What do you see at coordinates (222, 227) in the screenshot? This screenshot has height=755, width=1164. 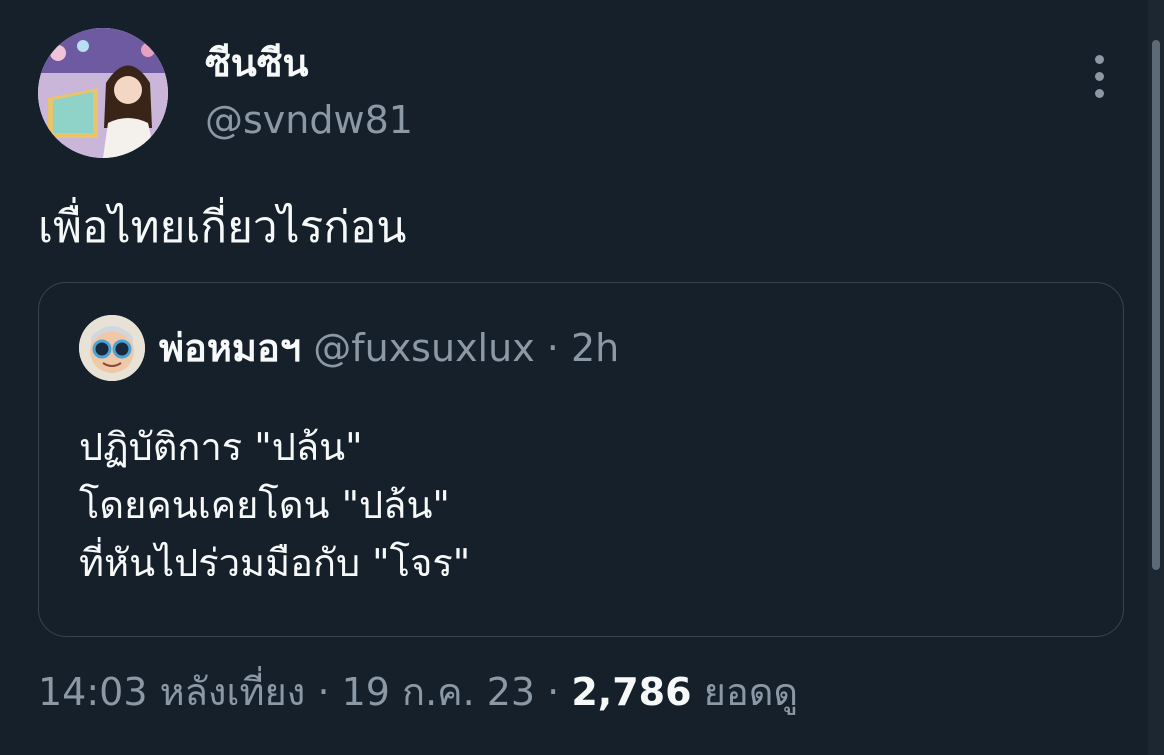 I see `tweet-text: เพื่อไทยเกี่ยวไรก่อน` at bounding box center [222, 227].